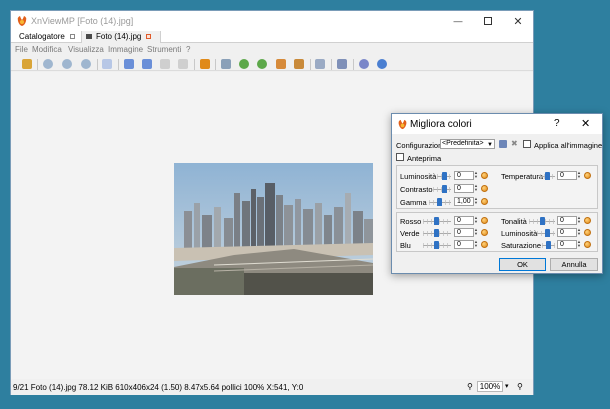 This screenshot has width=610, height=409. I want to click on zoom-in-status-icon: ⚲, so click(470, 386).